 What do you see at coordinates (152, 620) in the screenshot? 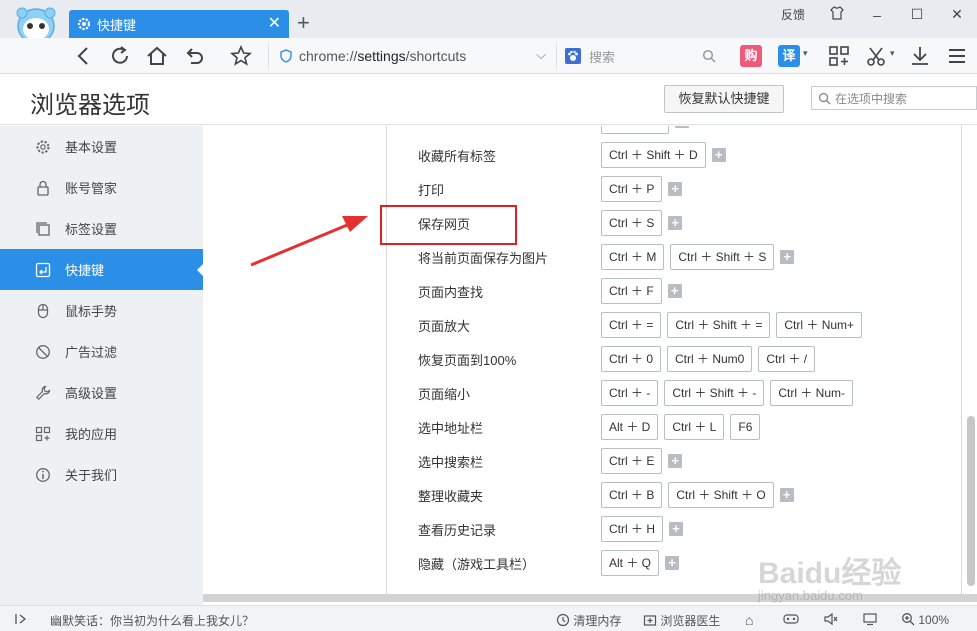
I see `joke-text: 幽默笑话：你当初为什么看上我女儿？` at bounding box center [152, 620].